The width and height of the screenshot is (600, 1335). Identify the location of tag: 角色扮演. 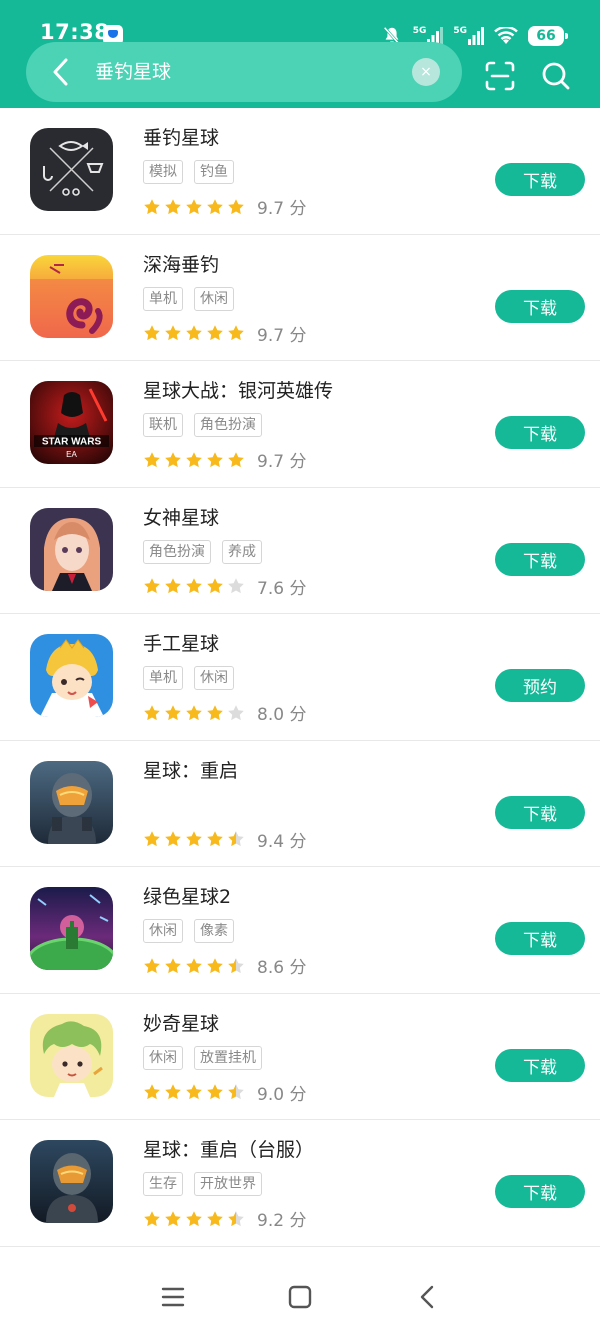
(228, 425).